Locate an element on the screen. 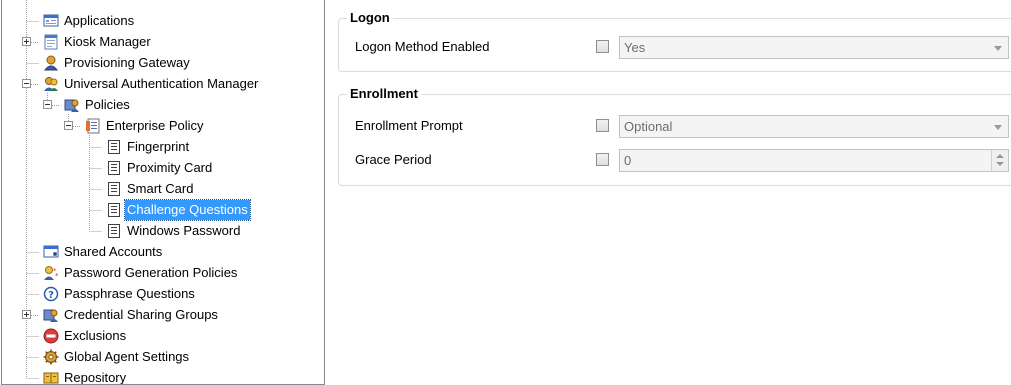 This screenshot has height=385, width=1011. tree-item-label: Universal Authentication Manager is located at coordinates (161, 83).